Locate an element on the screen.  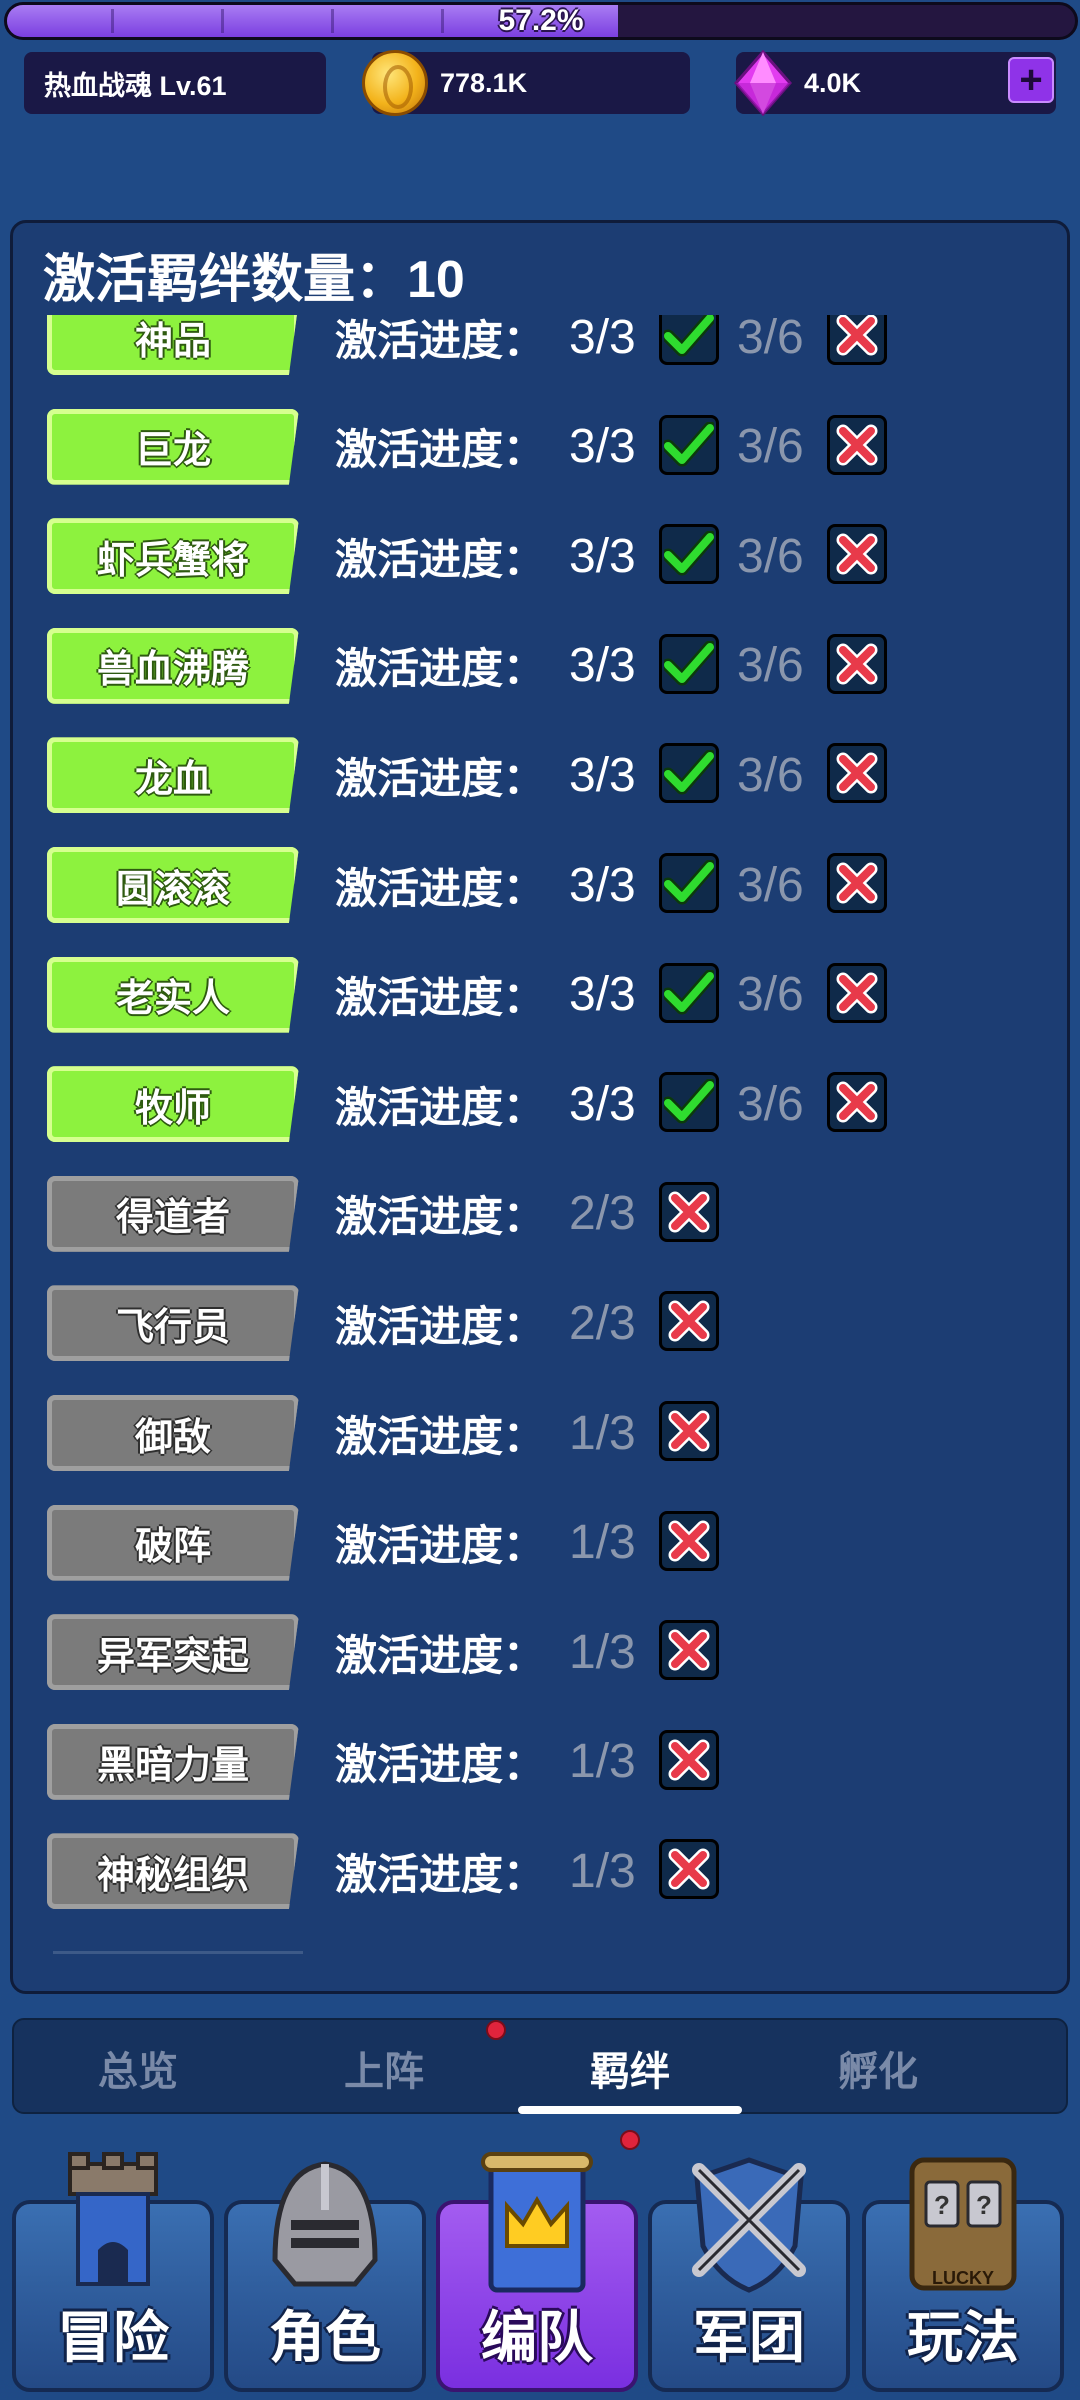
bond-name-tag: 老实人 is located at coordinates (173, 994).